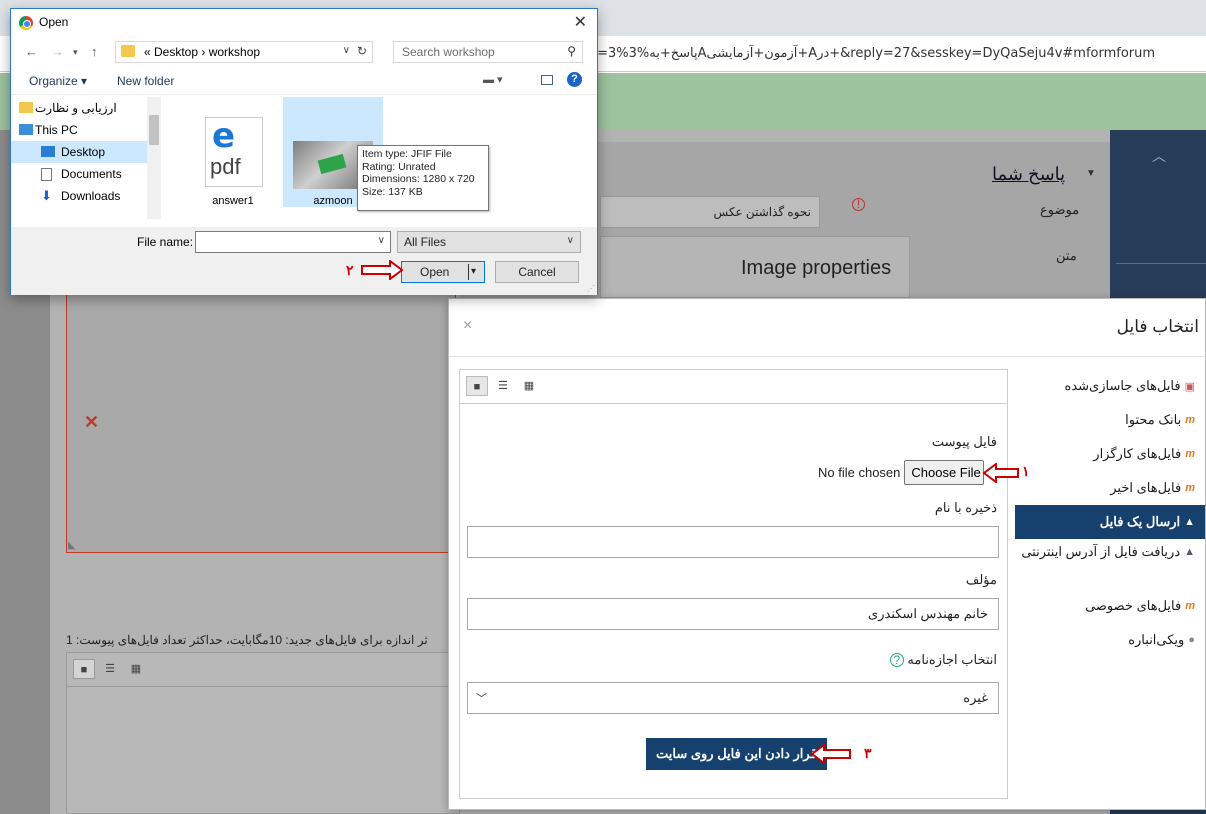  What do you see at coordinates (859, 472) in the screenshot?
I see `no-file-chosen-text: No file chosen` at bounding box center [859, 472].